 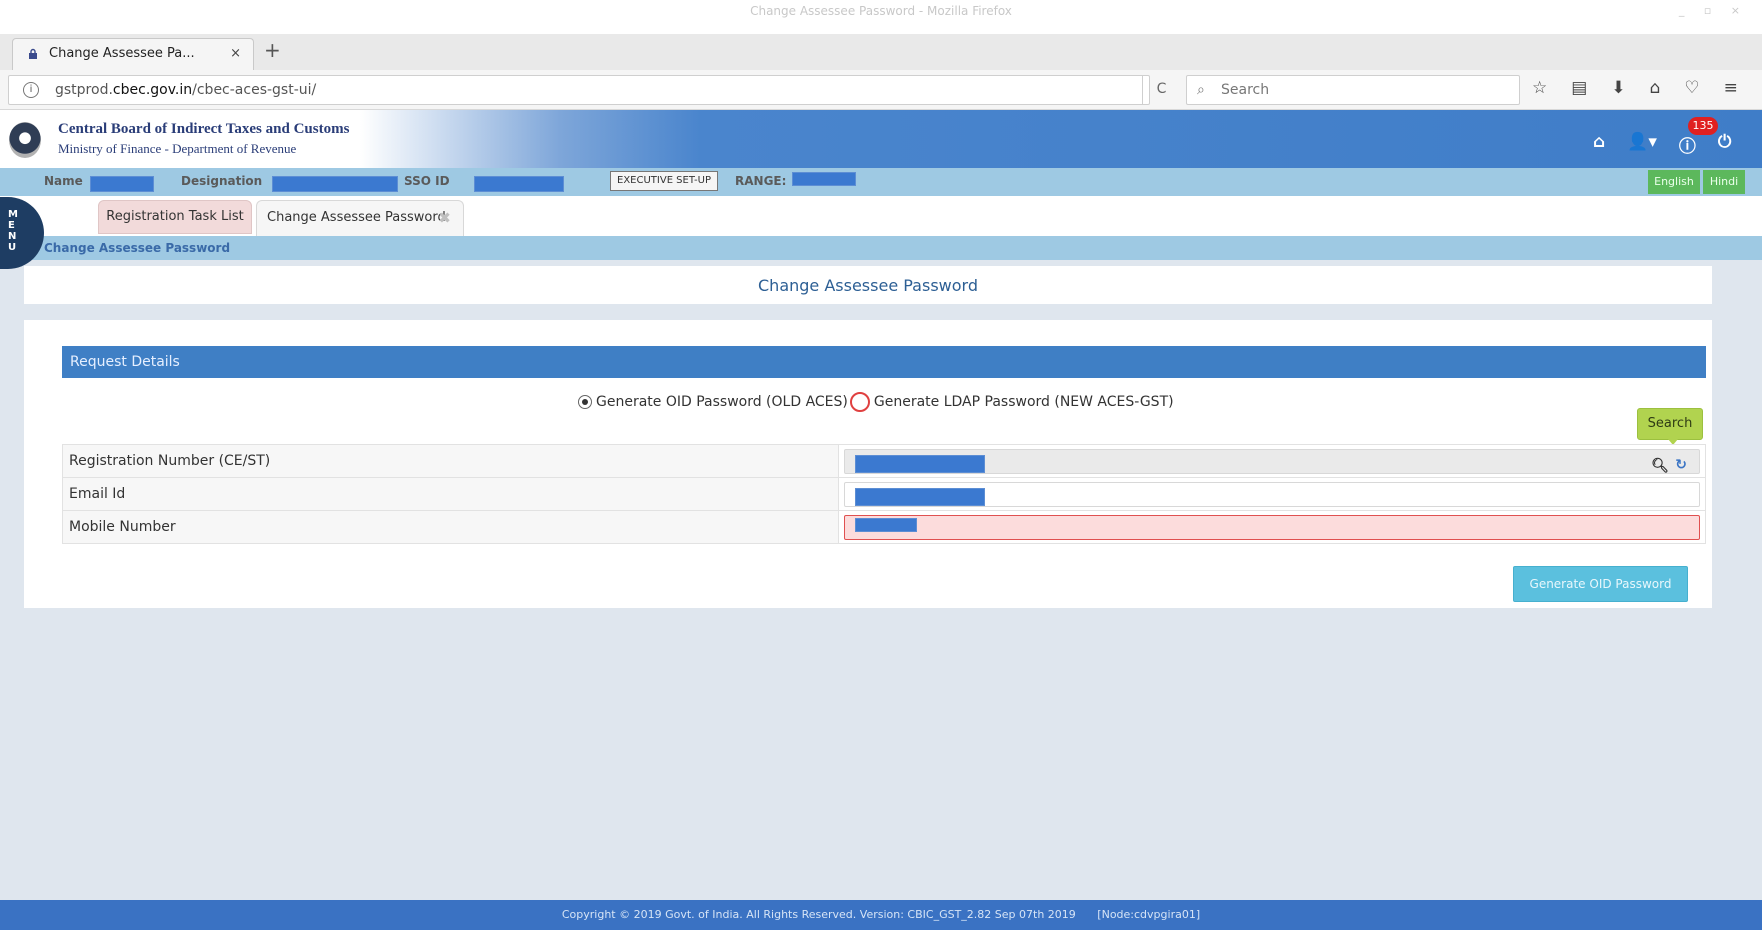 I want to click on tab-registration-task-list: Registration Task List, so click(x=175, y=217).